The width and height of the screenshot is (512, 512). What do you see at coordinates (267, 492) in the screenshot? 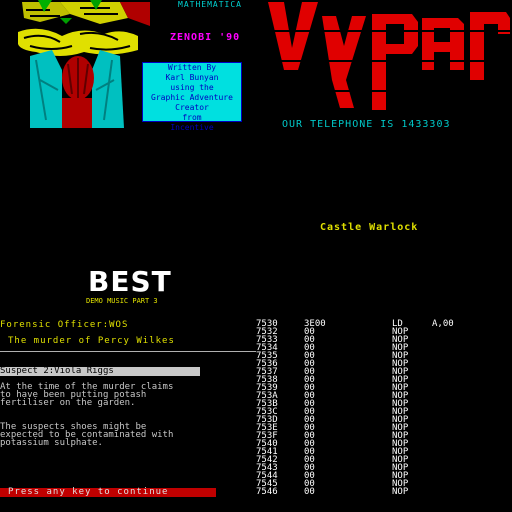
I see `address-cell: 7546` at bounding box center [267, 492].